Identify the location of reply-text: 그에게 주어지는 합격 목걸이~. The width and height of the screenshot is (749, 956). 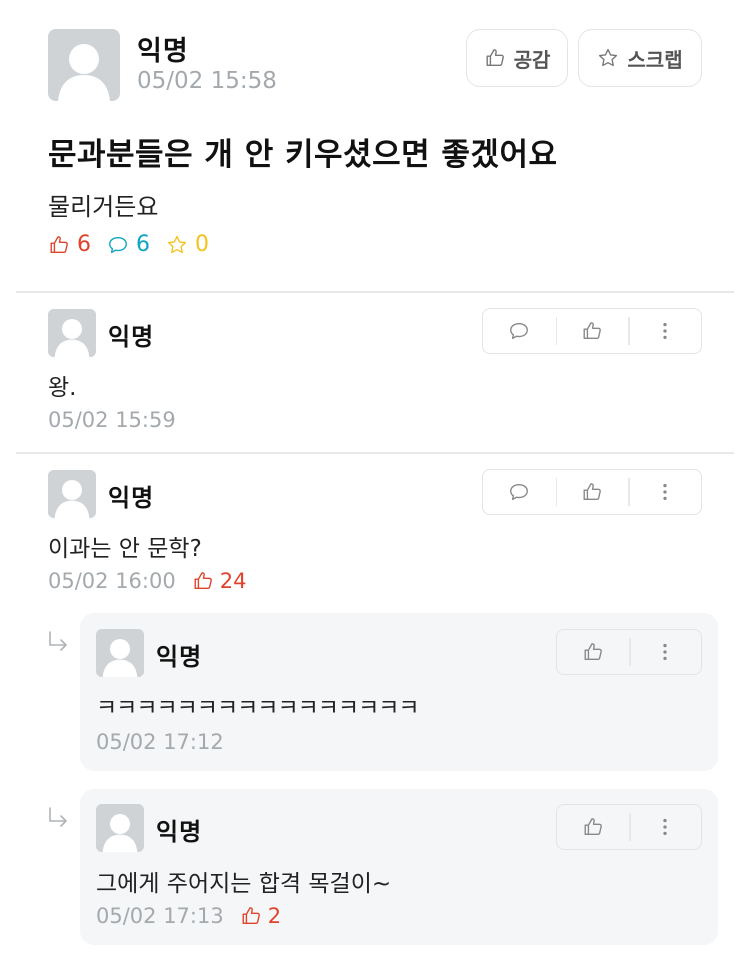
(244, 884).